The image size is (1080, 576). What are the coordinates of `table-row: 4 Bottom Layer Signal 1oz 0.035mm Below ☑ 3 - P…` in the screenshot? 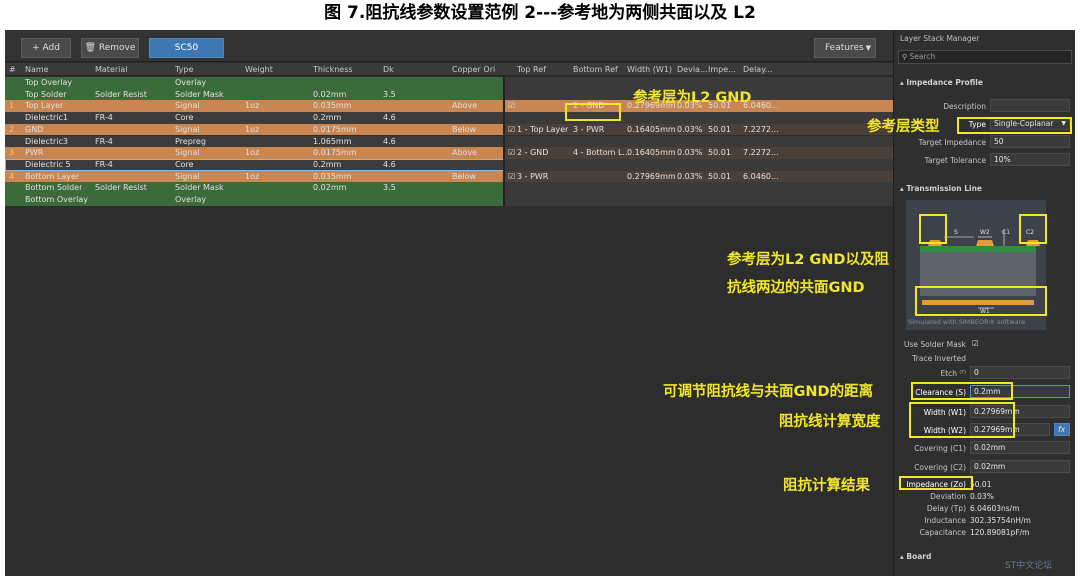 It's located at (449, 176).